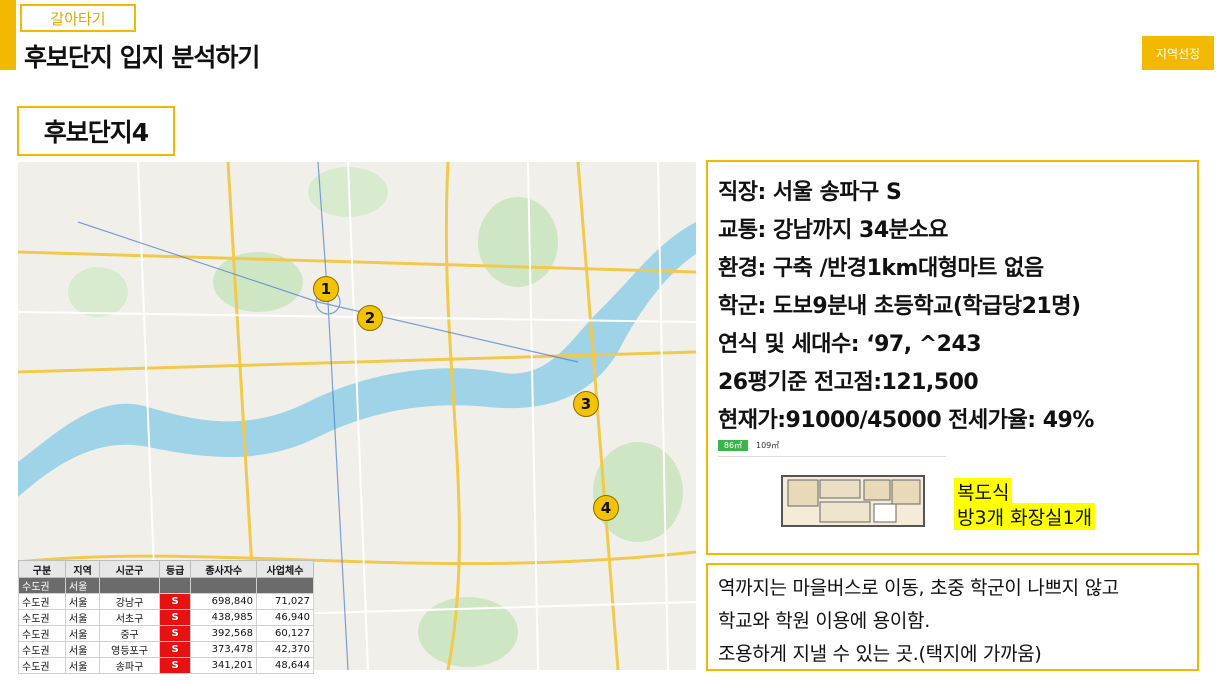  I want to click on map-marker-4: 4, so click(606, 508).